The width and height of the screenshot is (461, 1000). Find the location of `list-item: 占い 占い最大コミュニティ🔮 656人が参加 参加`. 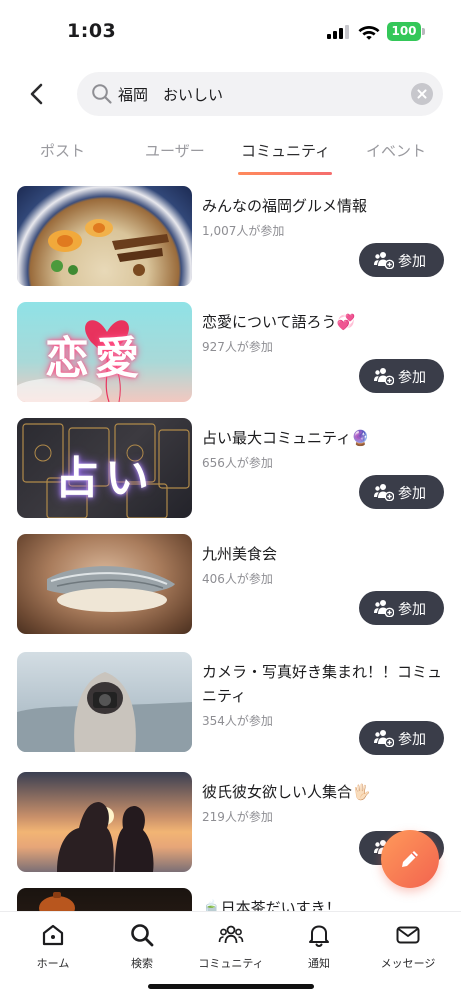

list-item: 占い 占い最大コミュニティ🔮 656人が参加 参加 is located at coordinates (230, 470).